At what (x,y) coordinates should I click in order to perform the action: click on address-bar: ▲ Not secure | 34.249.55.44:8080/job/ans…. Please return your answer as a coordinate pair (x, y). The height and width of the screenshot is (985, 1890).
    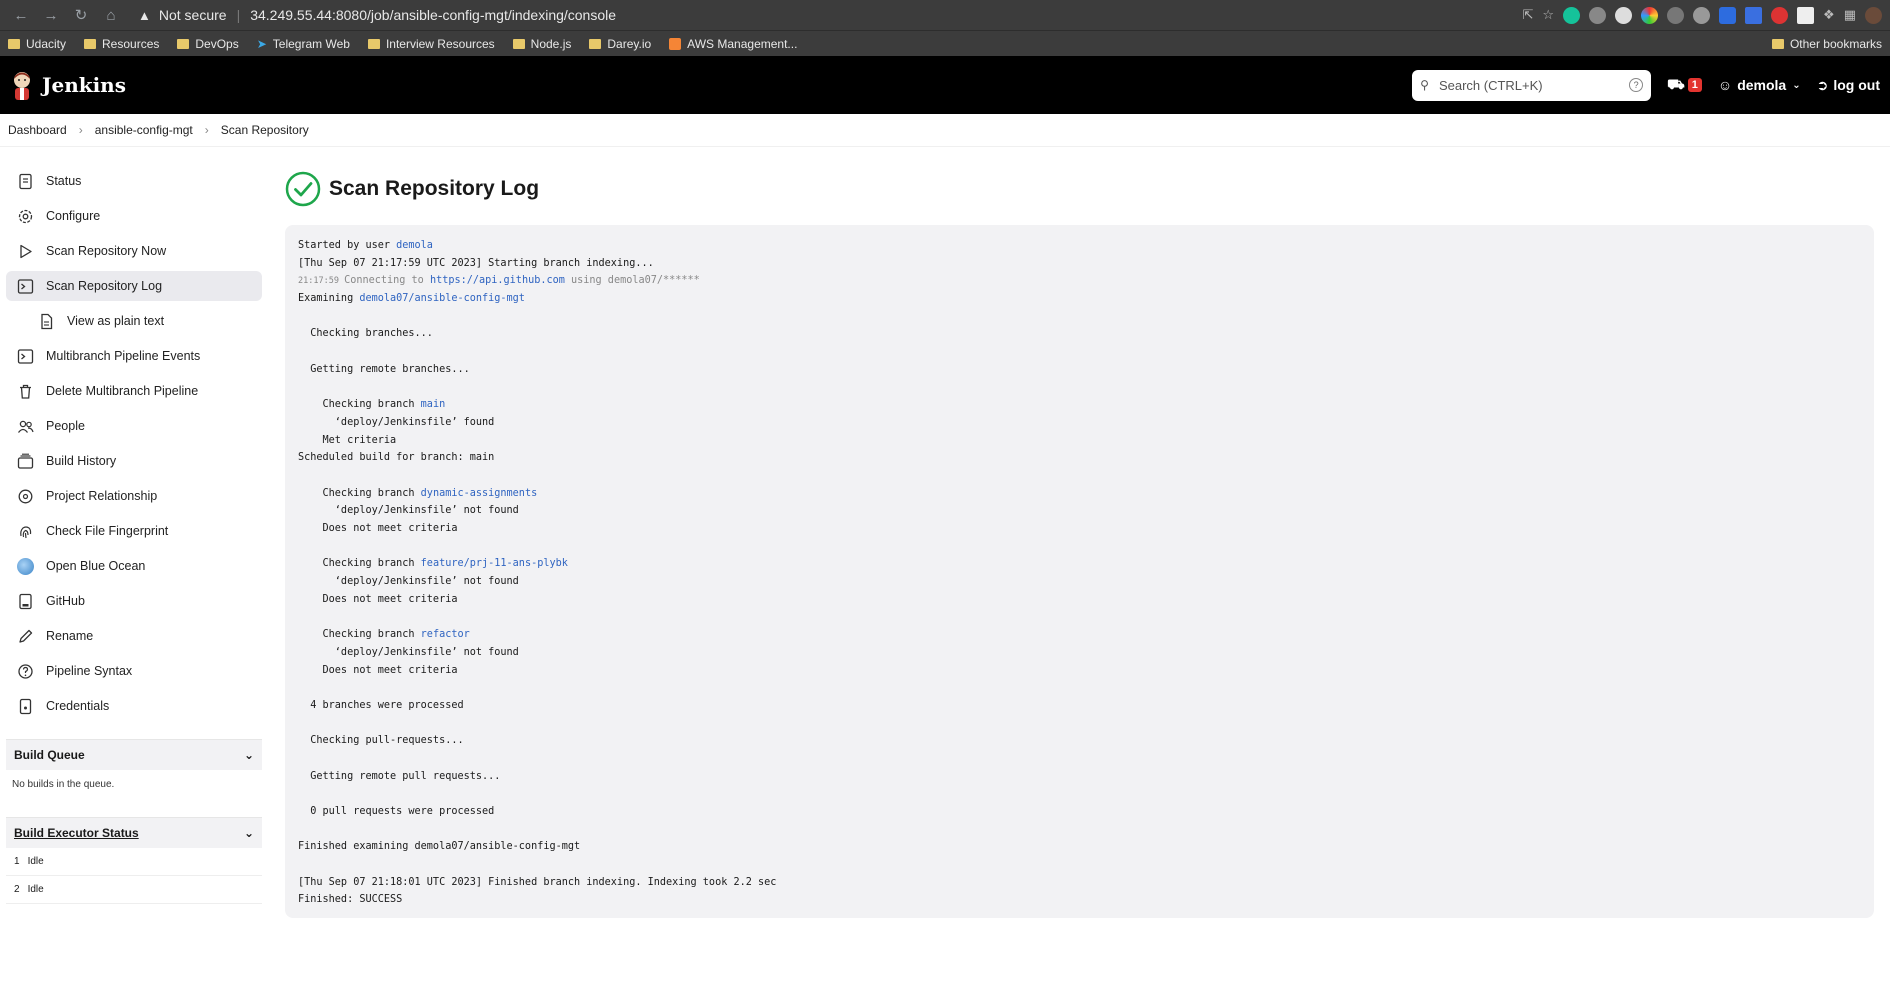
    Looking at the image, I should click on (830, 15).